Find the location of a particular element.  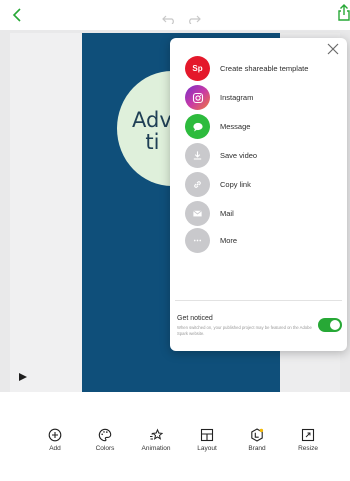

top-toolbar is located at coordinates (175, 15).